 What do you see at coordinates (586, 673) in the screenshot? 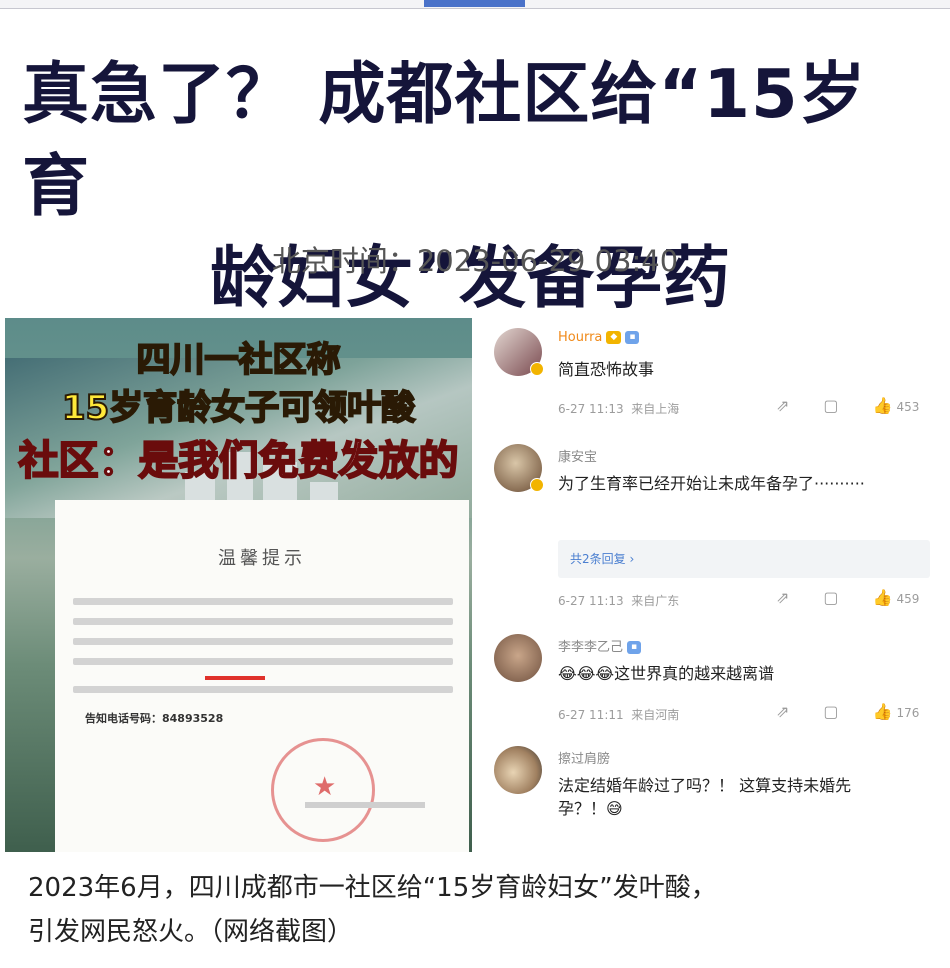
I see `emoji: 😂😂😂` at bounding box center [586, 673].